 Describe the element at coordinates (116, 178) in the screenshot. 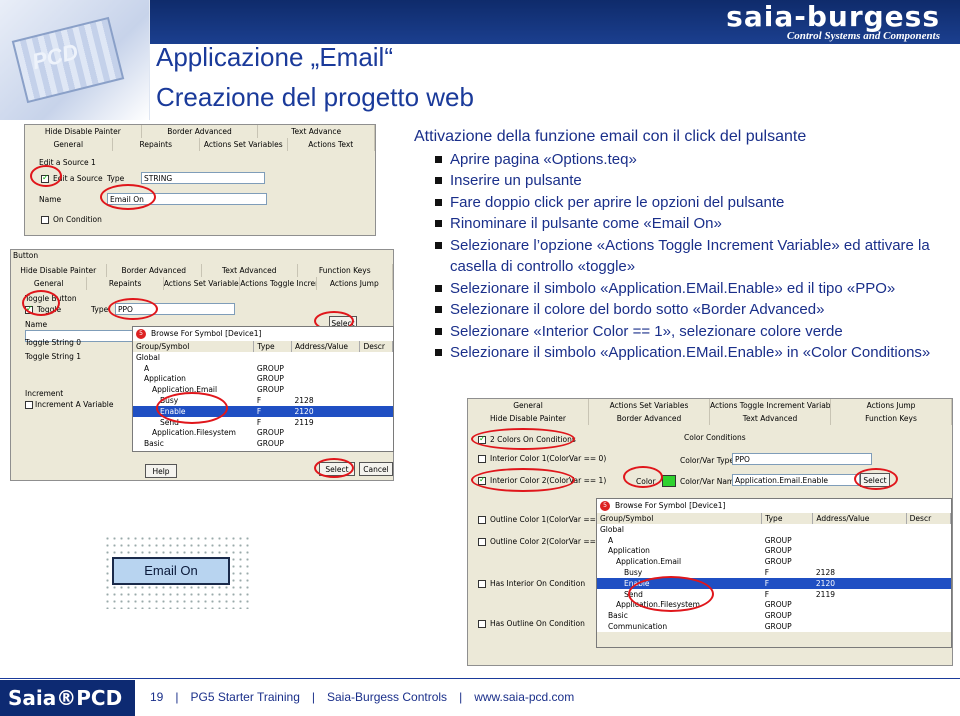

I see `type-label: Type` at that location.